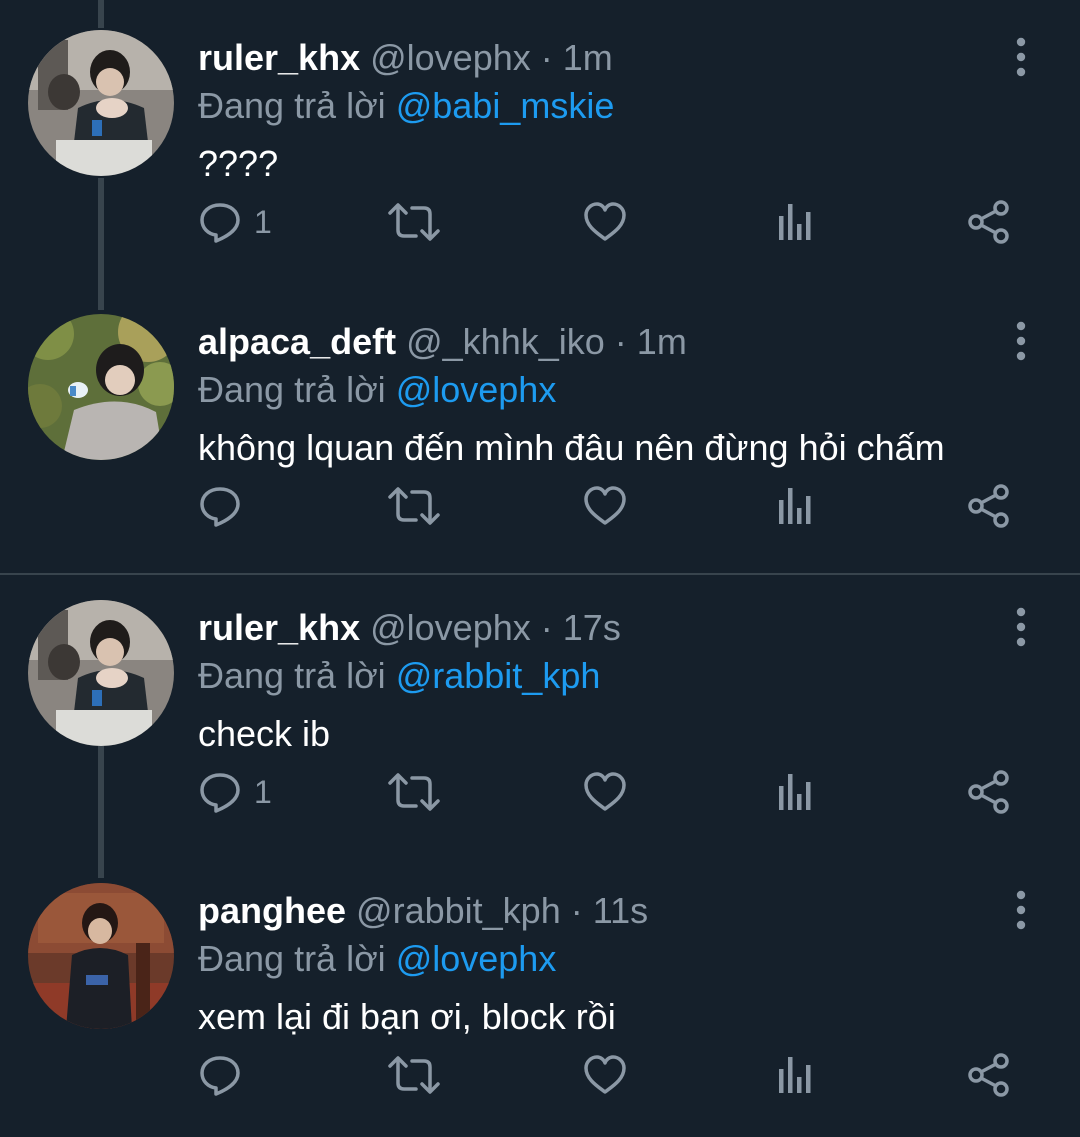 The image size is (1080, 1137). I want to click on user-handle: @rabbit_kph, so click(458, 910).